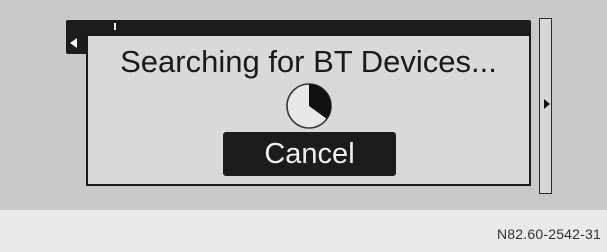 Image resolution: width=607 pixels, height=252 pixels. I want to click on position-marker-icon, so click(115, 26).